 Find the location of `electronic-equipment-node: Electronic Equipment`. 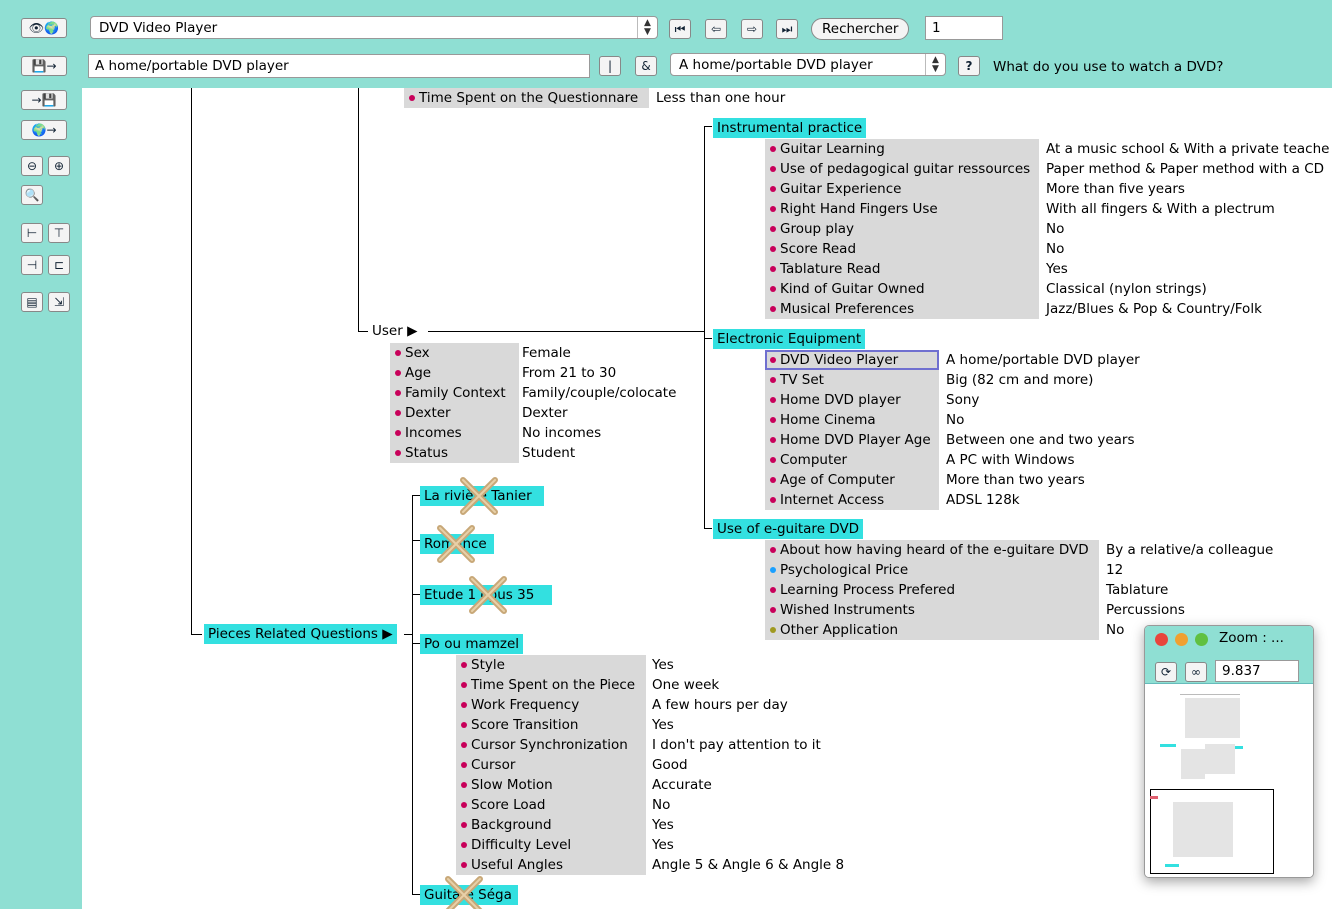

electronic-equipment-node: Electronic Equipment is located at coordinates (789, 339).